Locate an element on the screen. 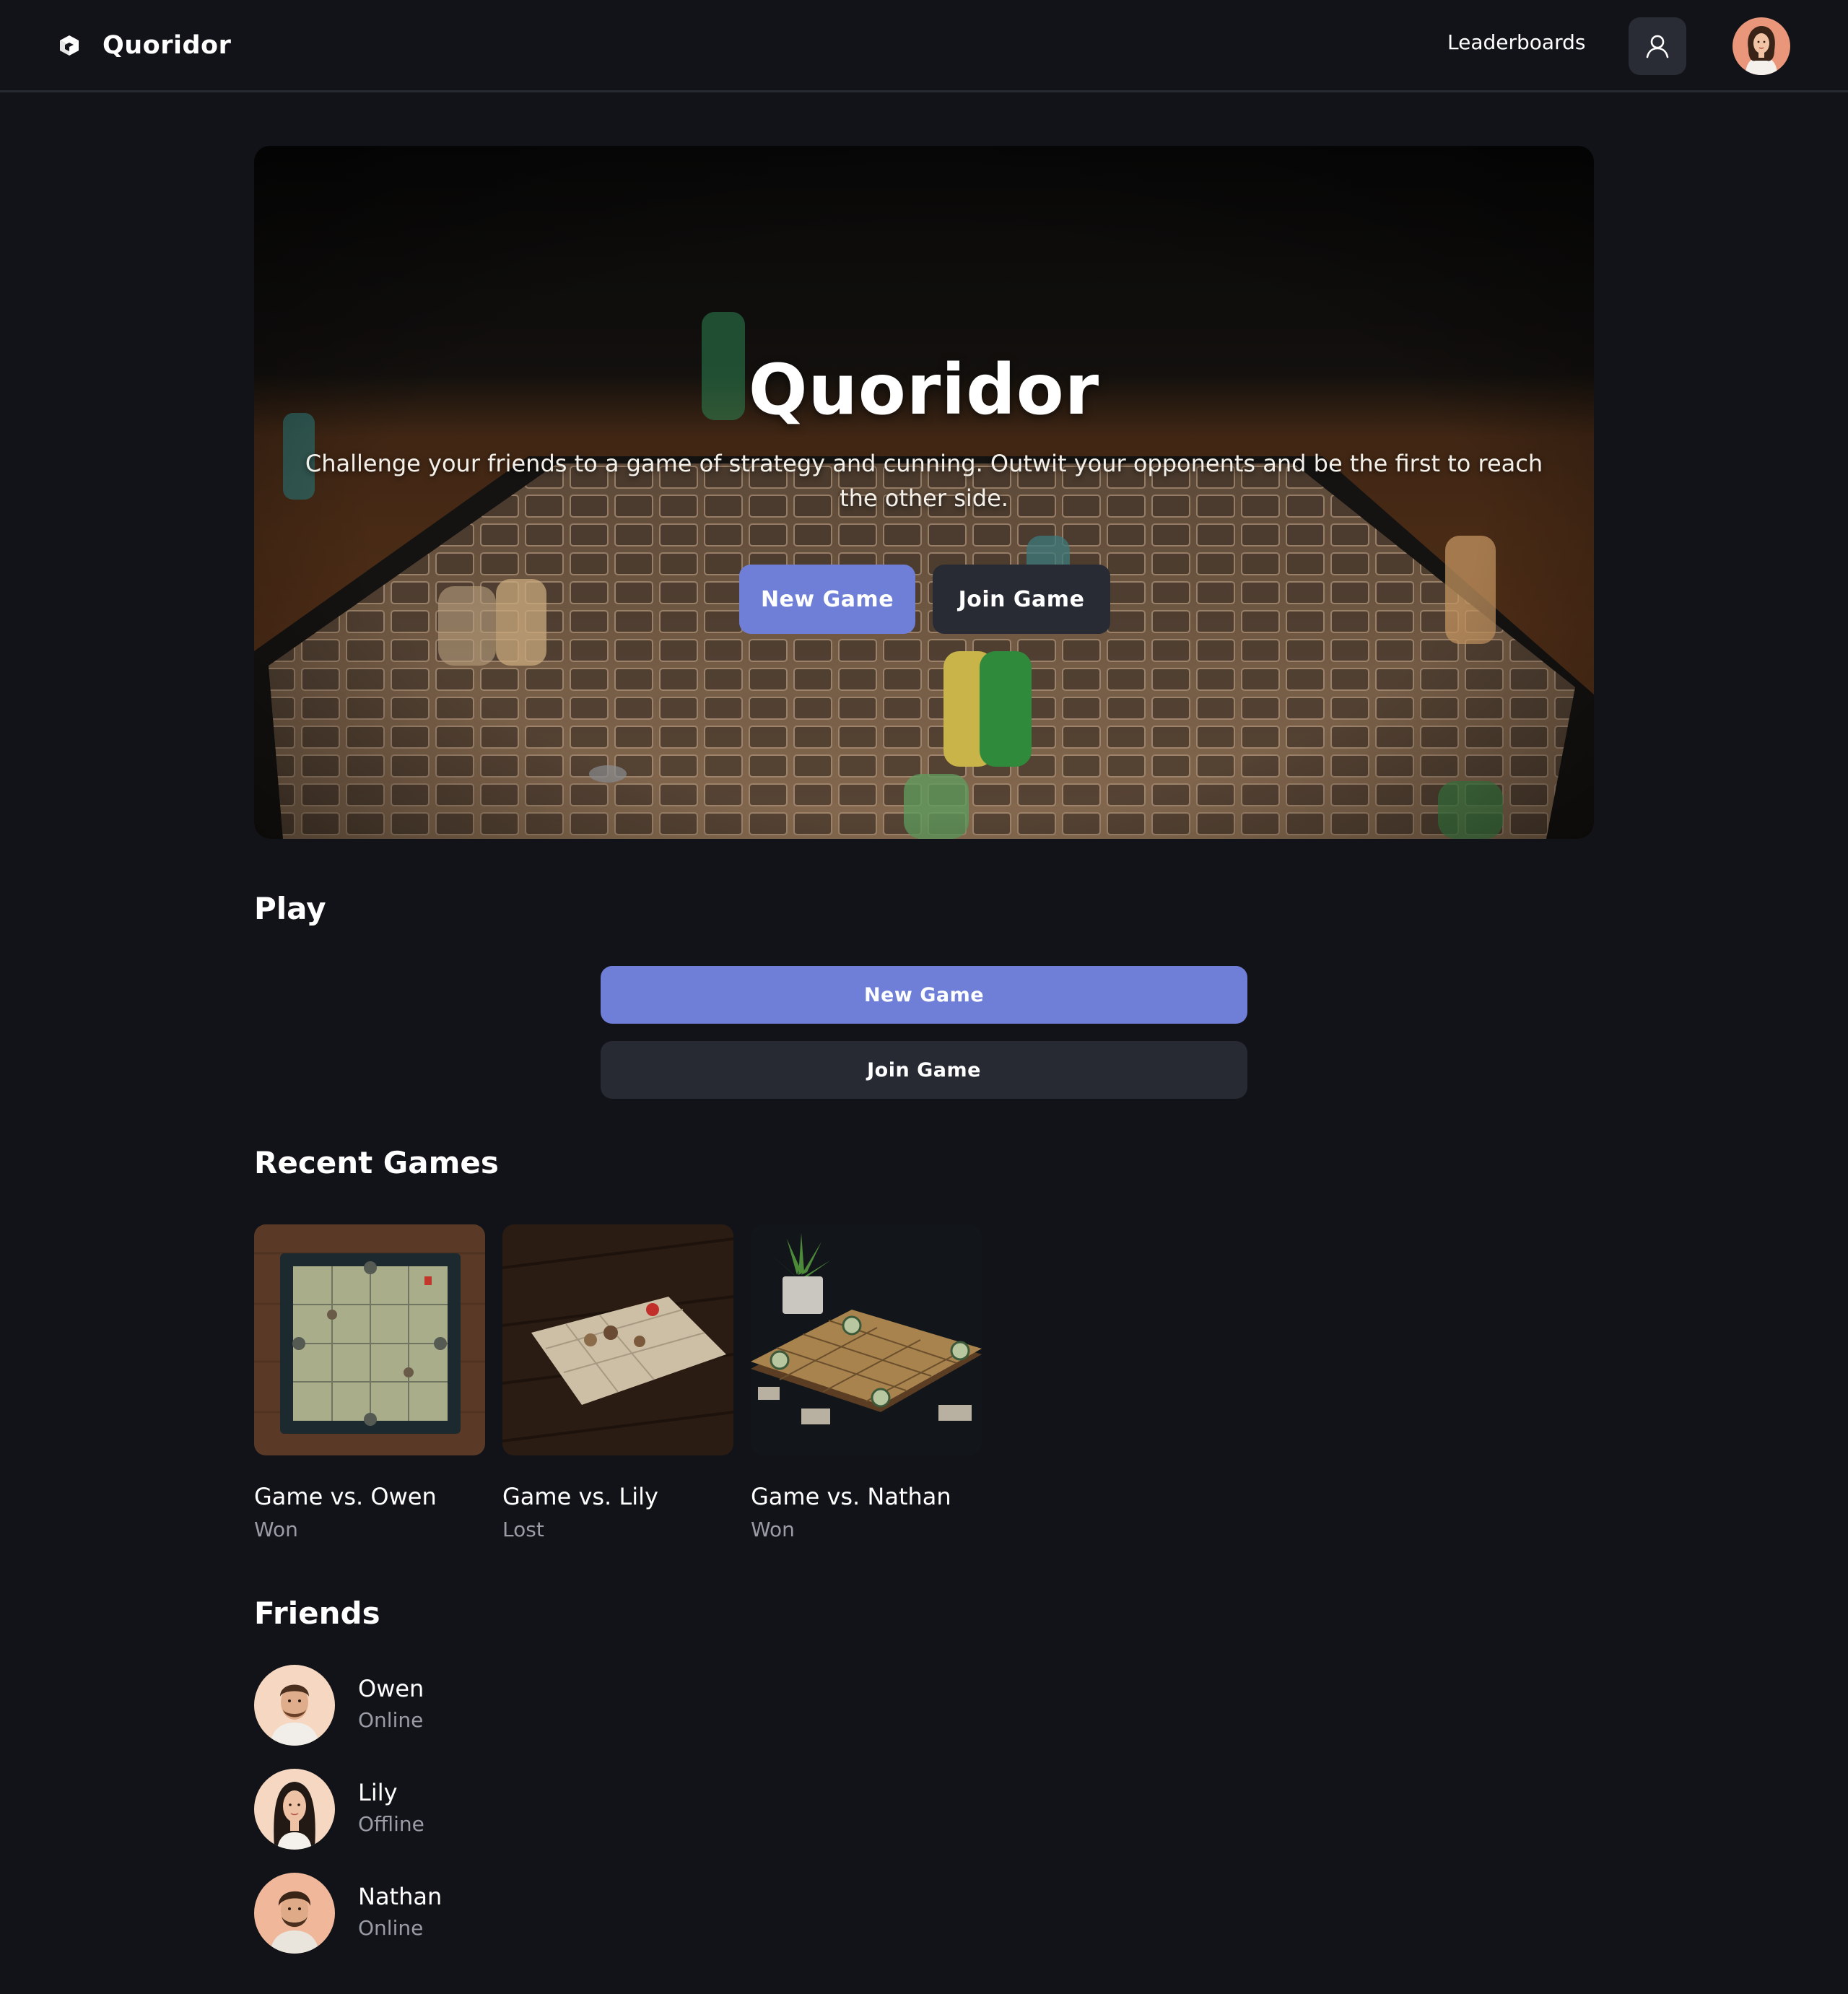 Image resolution: width=1848 pixels, height=1994 pixels. friend-name: Lily is located at coordinates (378, 1792).